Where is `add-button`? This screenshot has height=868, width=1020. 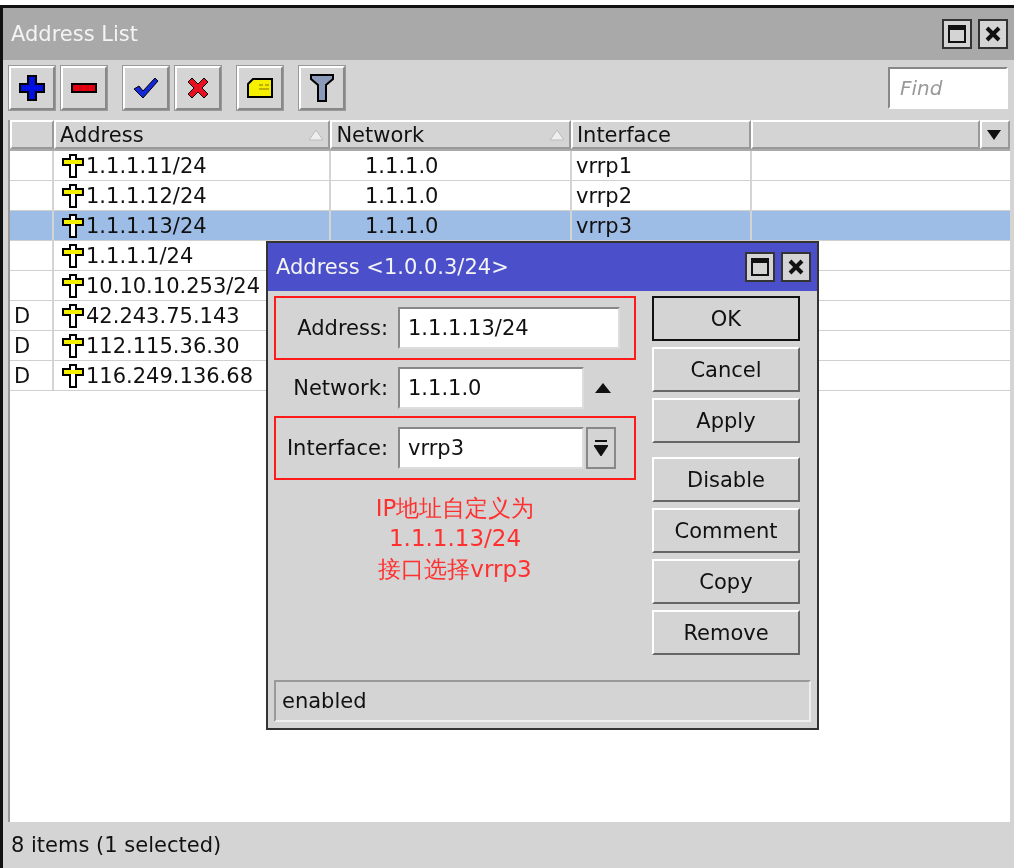
add-button is located at coordinates (32, 88).